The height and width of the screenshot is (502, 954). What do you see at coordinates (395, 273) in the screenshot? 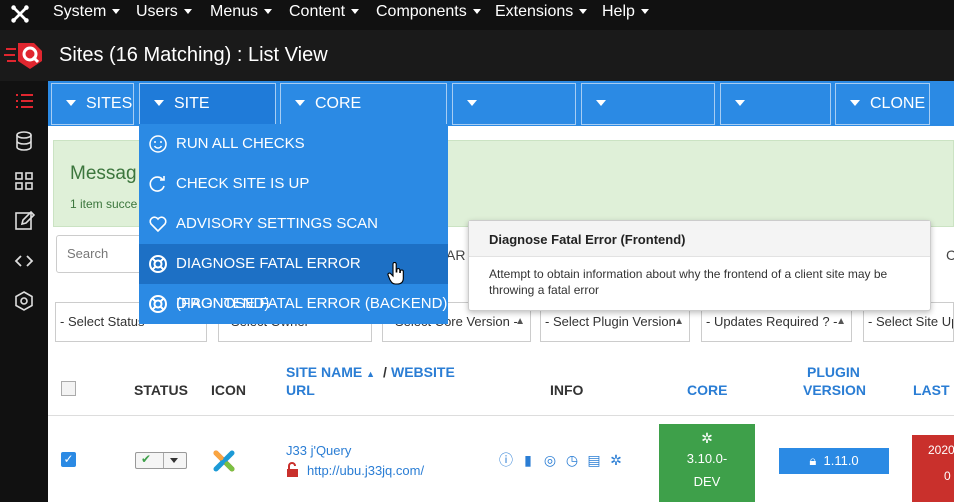
I see `hand-cursor-icon` at bounding box center [395, 273].